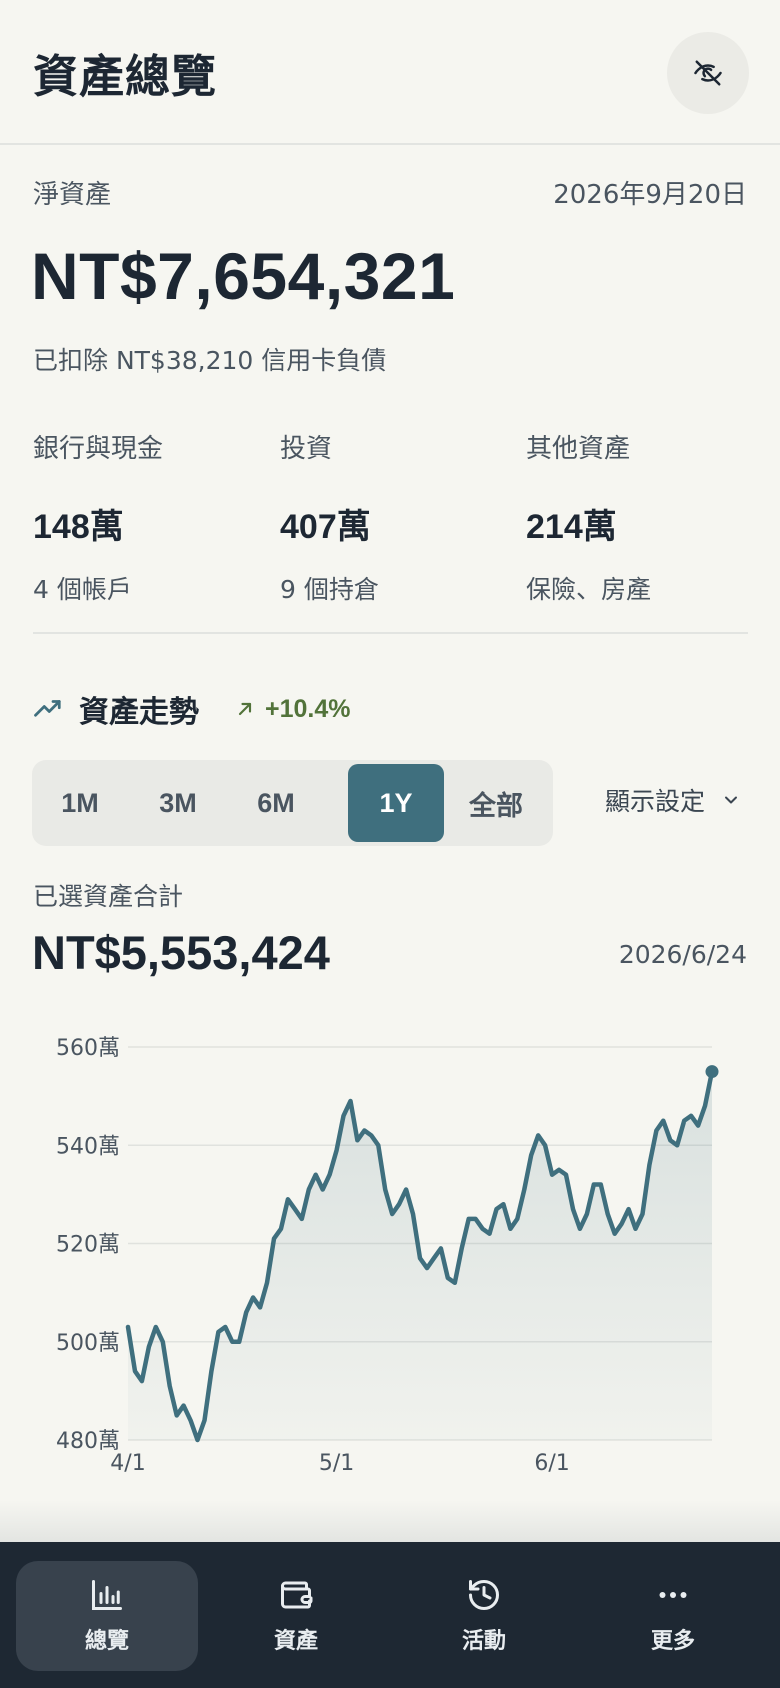 The image size is (780, 1688). I want to click on category-value: 214萬, so click(571, 527).